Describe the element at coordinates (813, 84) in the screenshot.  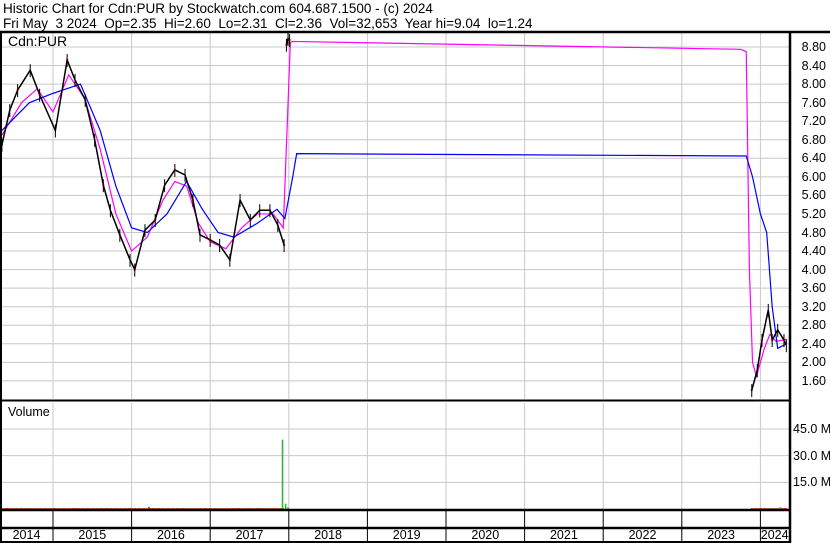
I see `price-axis-label: 8.00` at that location.